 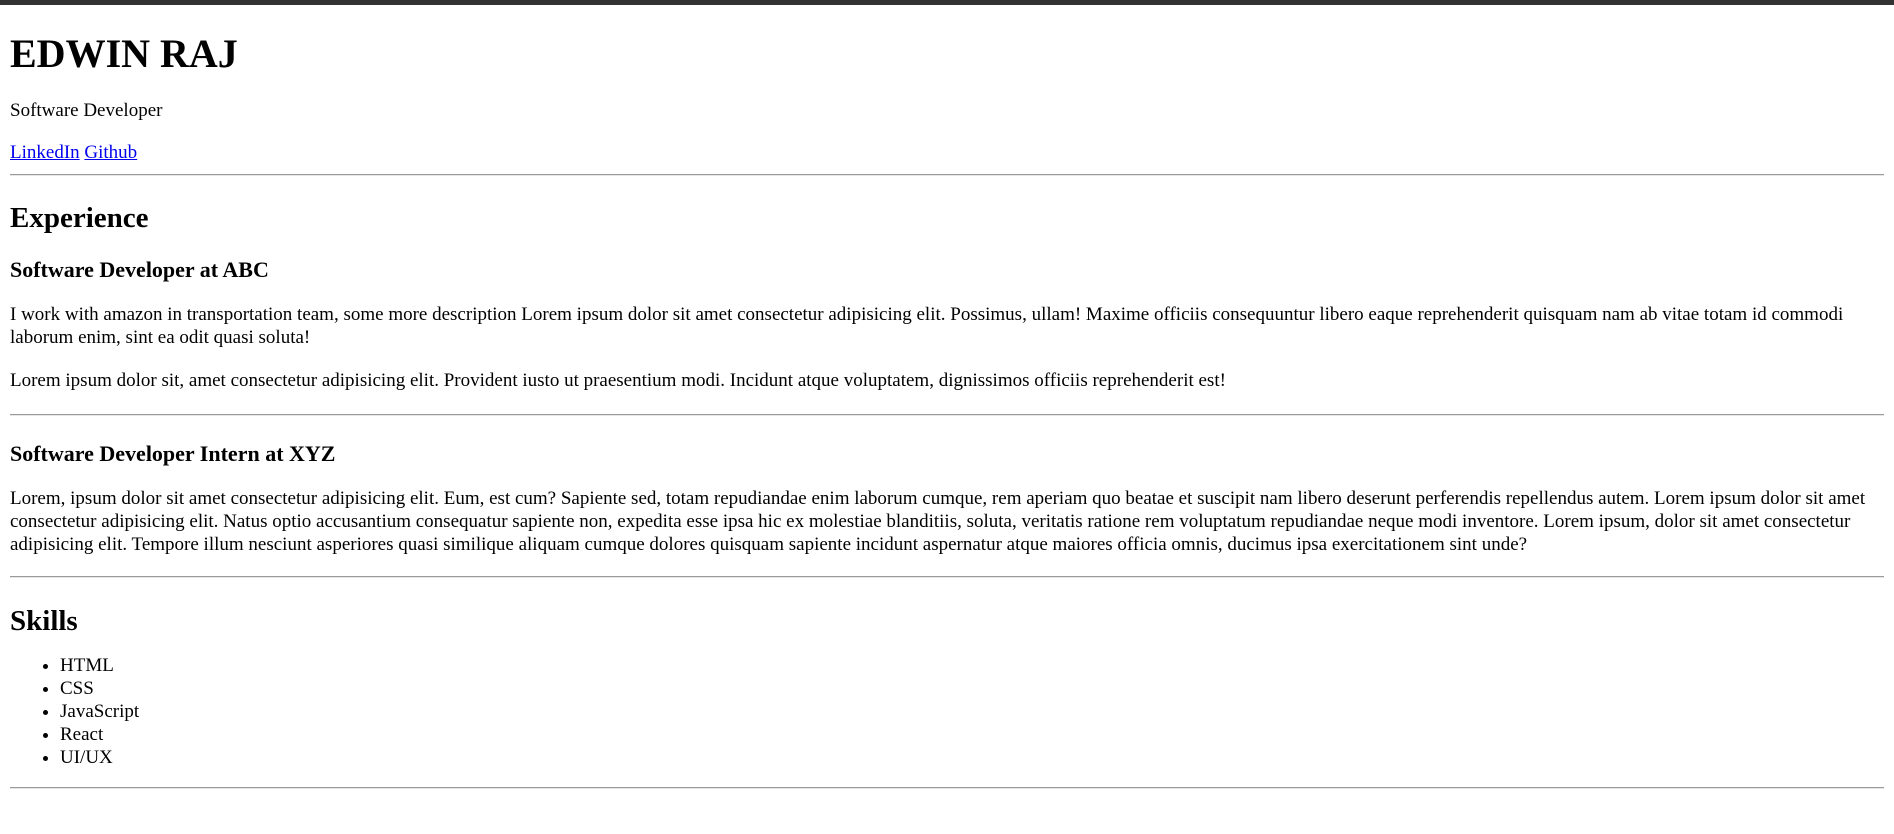 What do you see at coordinates (86, 110) in the screenshot?
I see `job-role: Software Developer` at bounding box center [86, 110].